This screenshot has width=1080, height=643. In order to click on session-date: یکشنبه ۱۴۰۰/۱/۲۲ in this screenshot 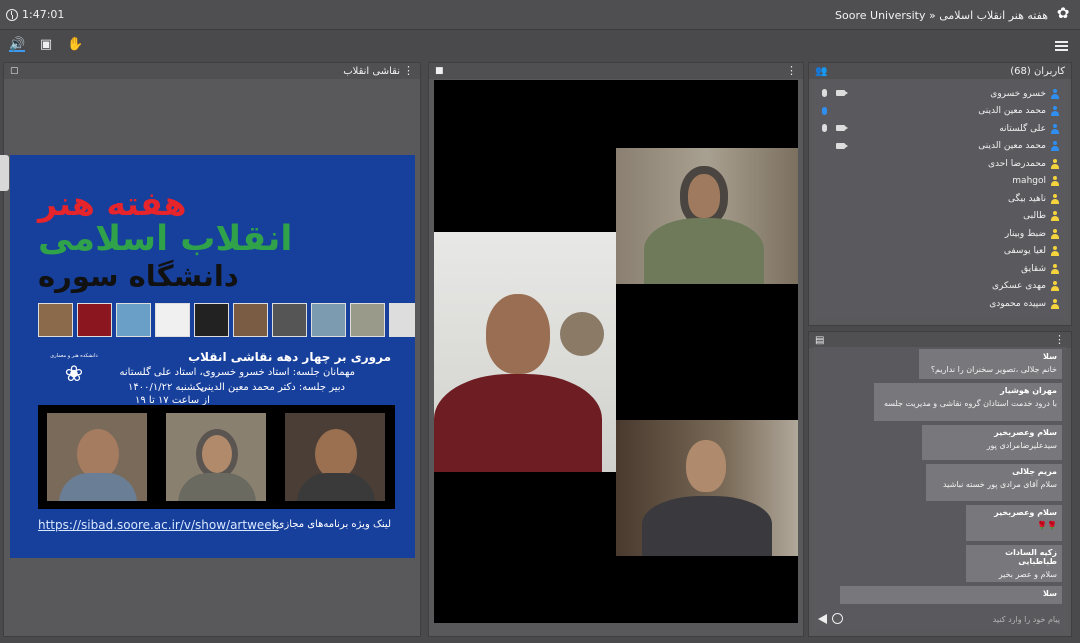, I will do `click(166, 387)`.